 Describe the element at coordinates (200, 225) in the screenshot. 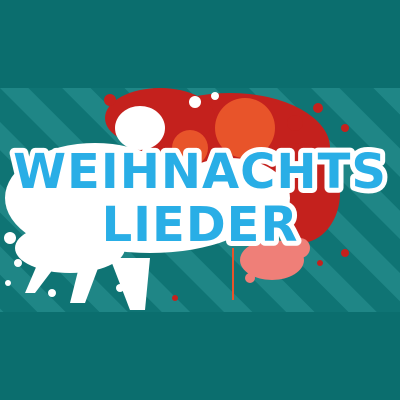

I see `title-line-2: LIEDER` at that location.